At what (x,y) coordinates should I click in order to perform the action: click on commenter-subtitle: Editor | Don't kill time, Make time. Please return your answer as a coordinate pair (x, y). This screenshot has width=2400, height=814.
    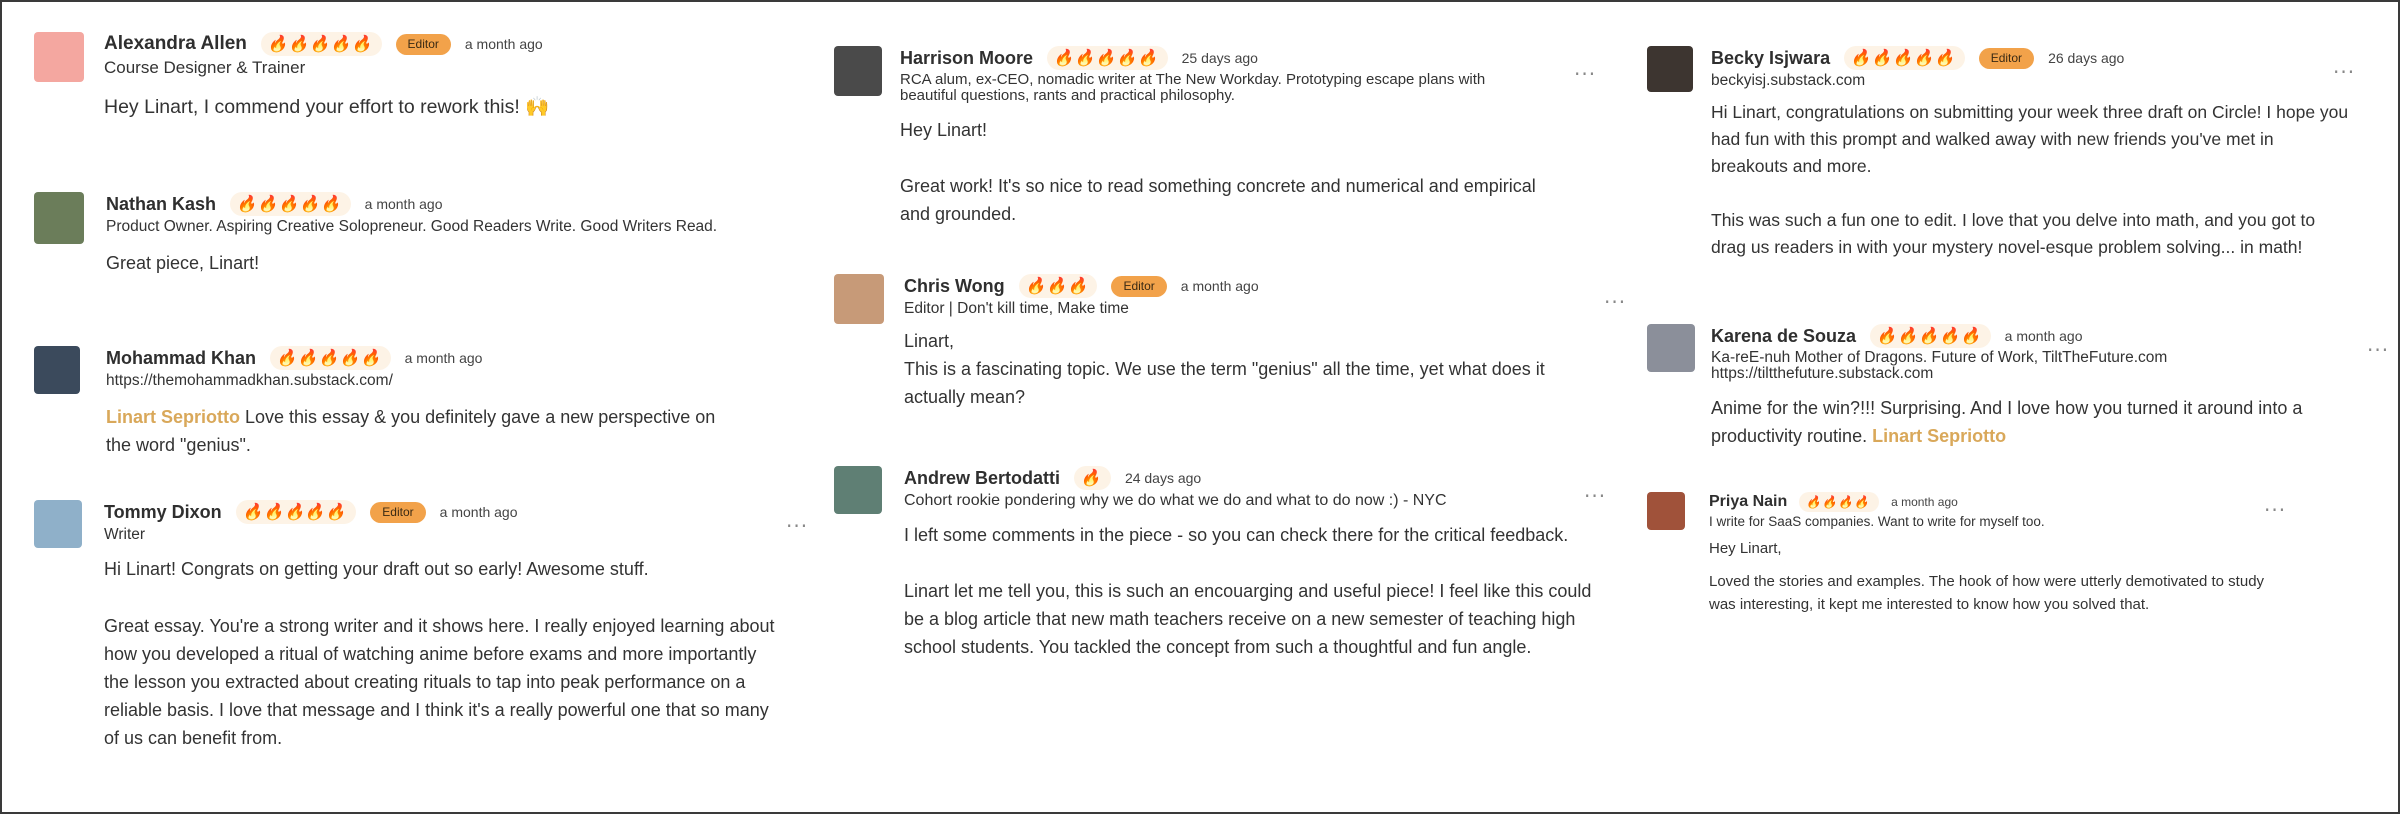
    Looking at the image, I should click on (1016, 308).